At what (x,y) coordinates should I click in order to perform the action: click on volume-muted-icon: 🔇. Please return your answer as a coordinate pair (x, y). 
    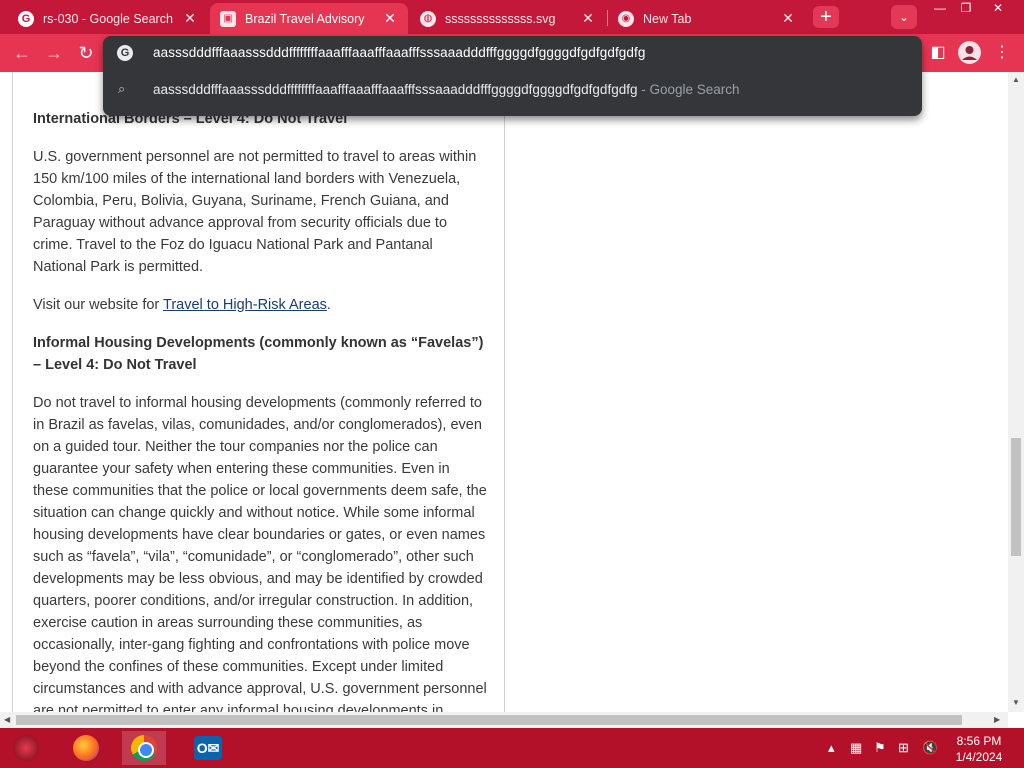
    Looking at the image, I should click on (930, 747).